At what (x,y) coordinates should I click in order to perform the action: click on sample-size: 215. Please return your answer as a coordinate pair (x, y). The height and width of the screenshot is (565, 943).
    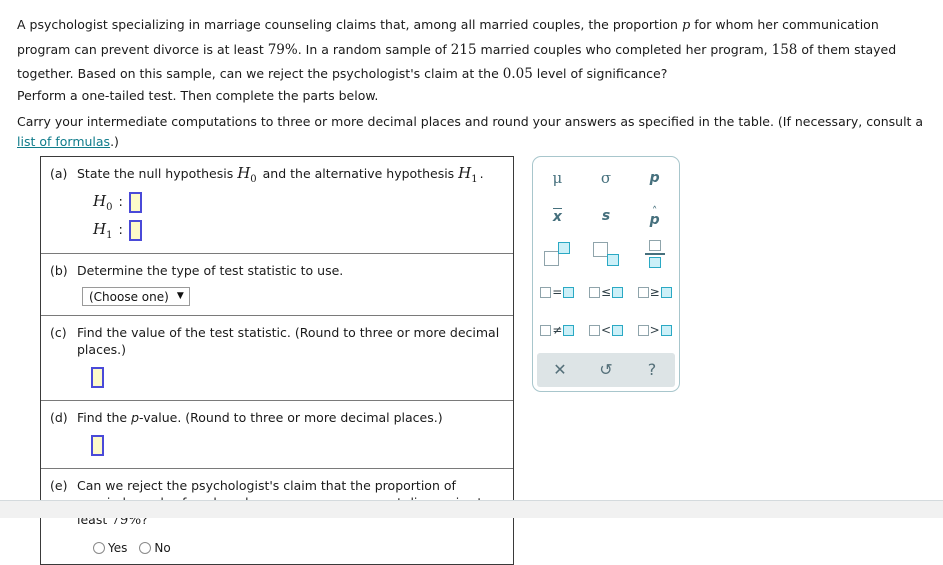
    Looking at the image, I should click on (463, 50).